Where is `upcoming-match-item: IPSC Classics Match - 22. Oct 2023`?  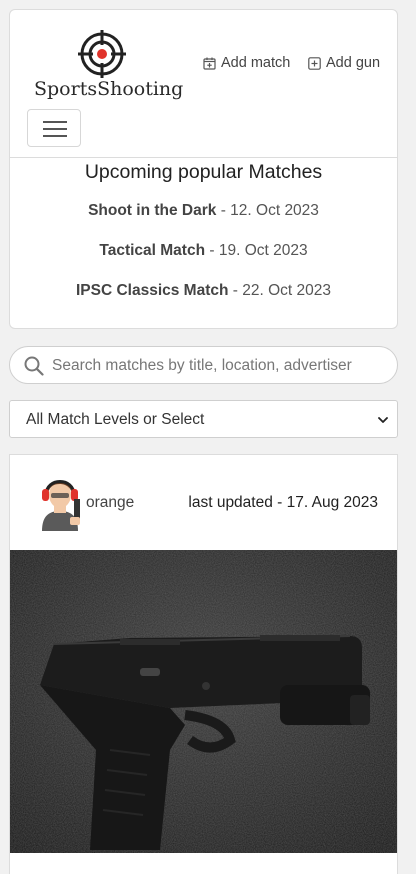 upcoming-match-item: IPSC Classics Match - 22. Oct 2023 is located at coordinates (203, 291).